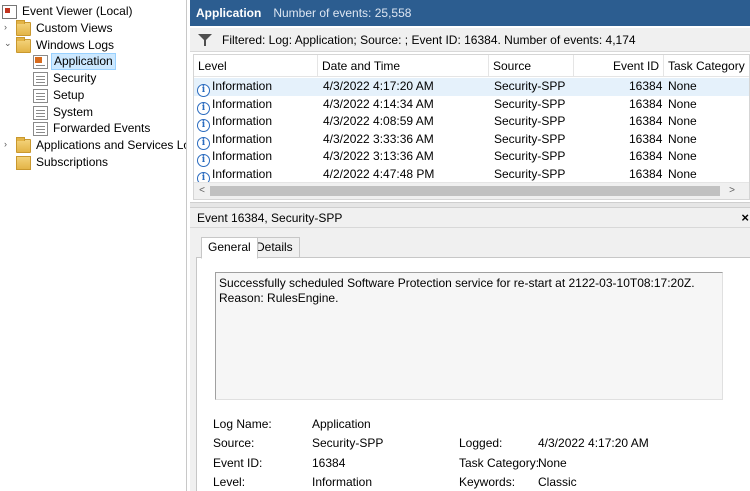  I want to click on tree-item-label: System, so click(73, 112).